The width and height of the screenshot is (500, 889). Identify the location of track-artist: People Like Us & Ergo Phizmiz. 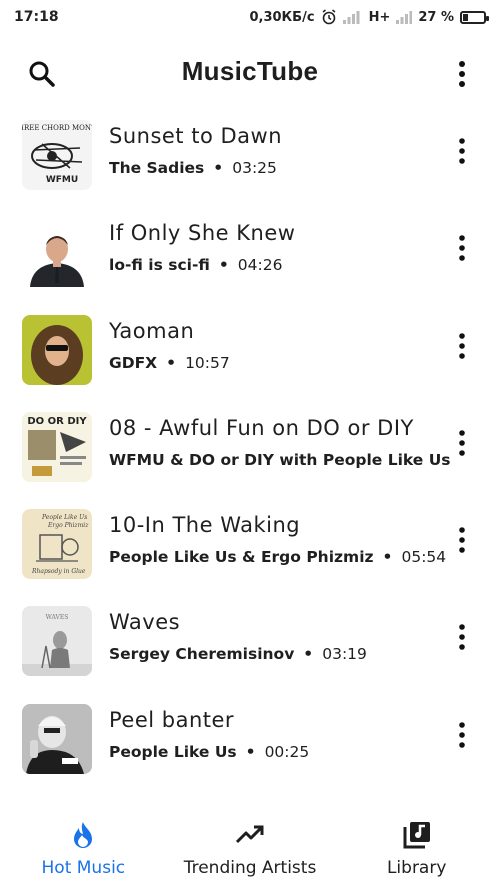
(241, 557).